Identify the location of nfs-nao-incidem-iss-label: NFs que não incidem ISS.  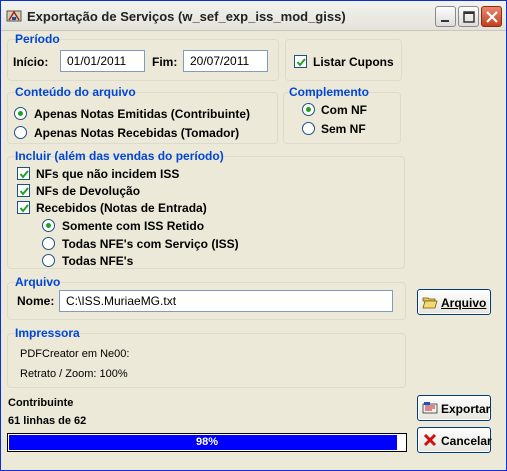
(108, 174).